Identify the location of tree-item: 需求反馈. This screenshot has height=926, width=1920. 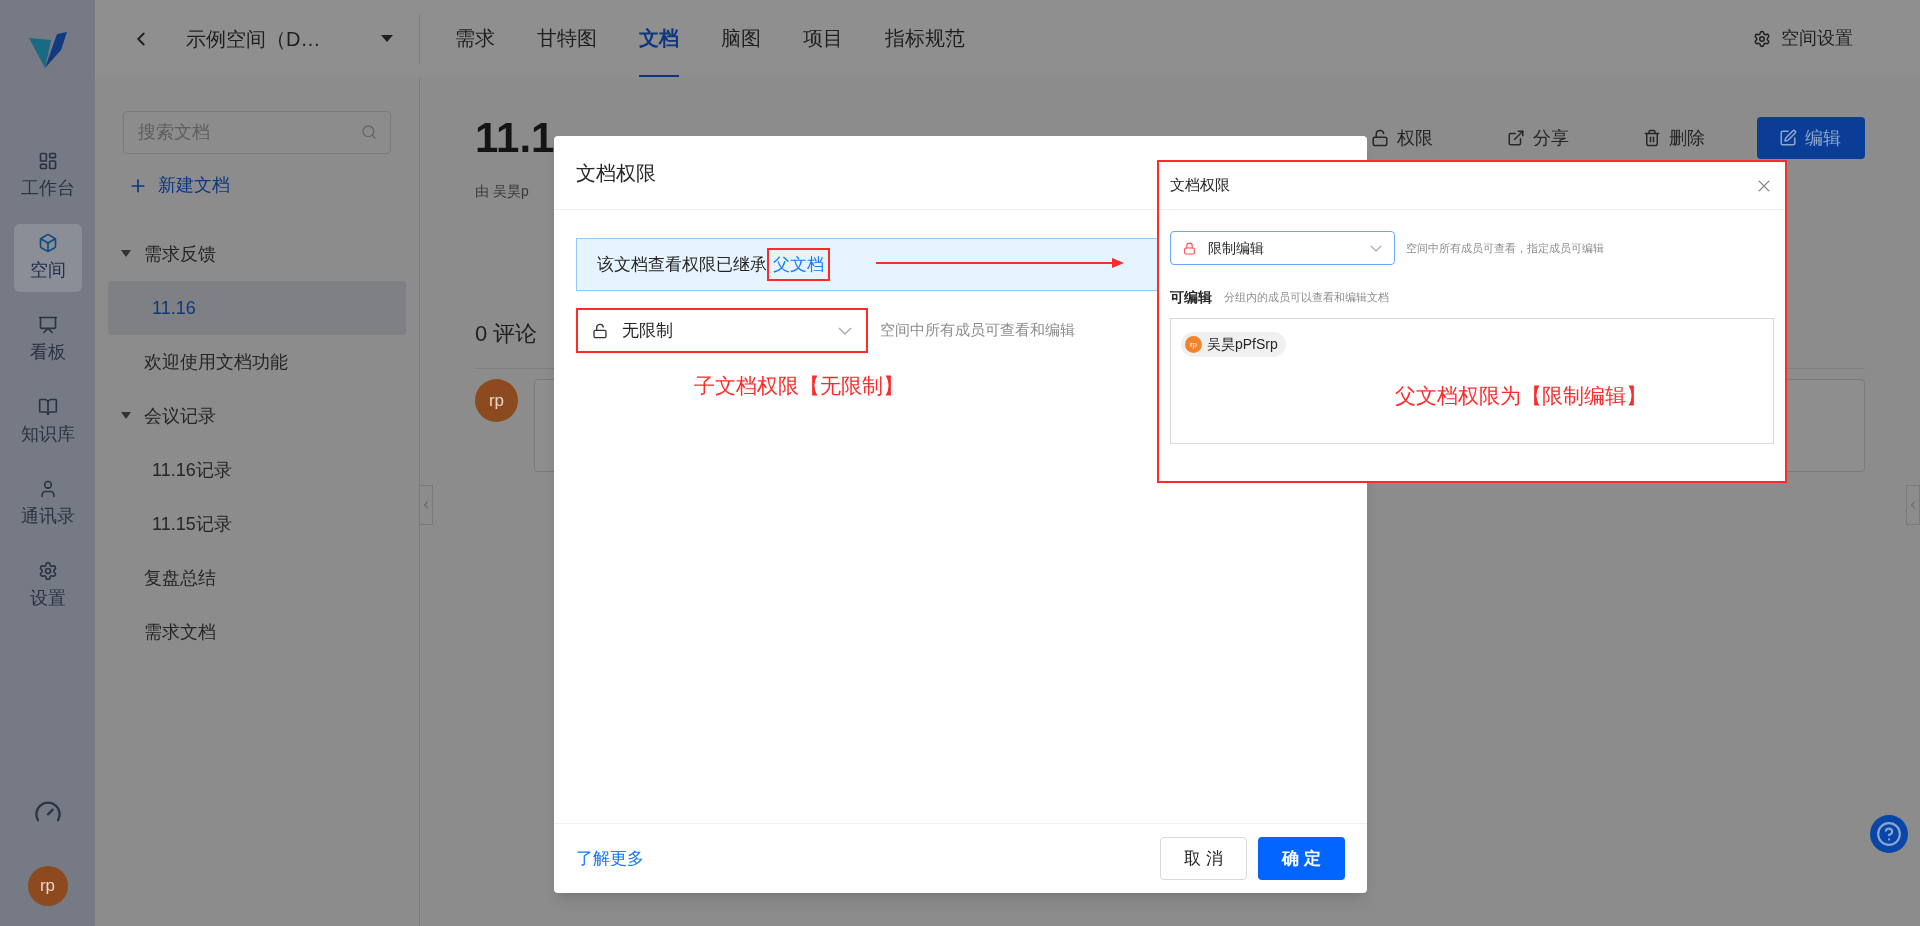
(257, 254).